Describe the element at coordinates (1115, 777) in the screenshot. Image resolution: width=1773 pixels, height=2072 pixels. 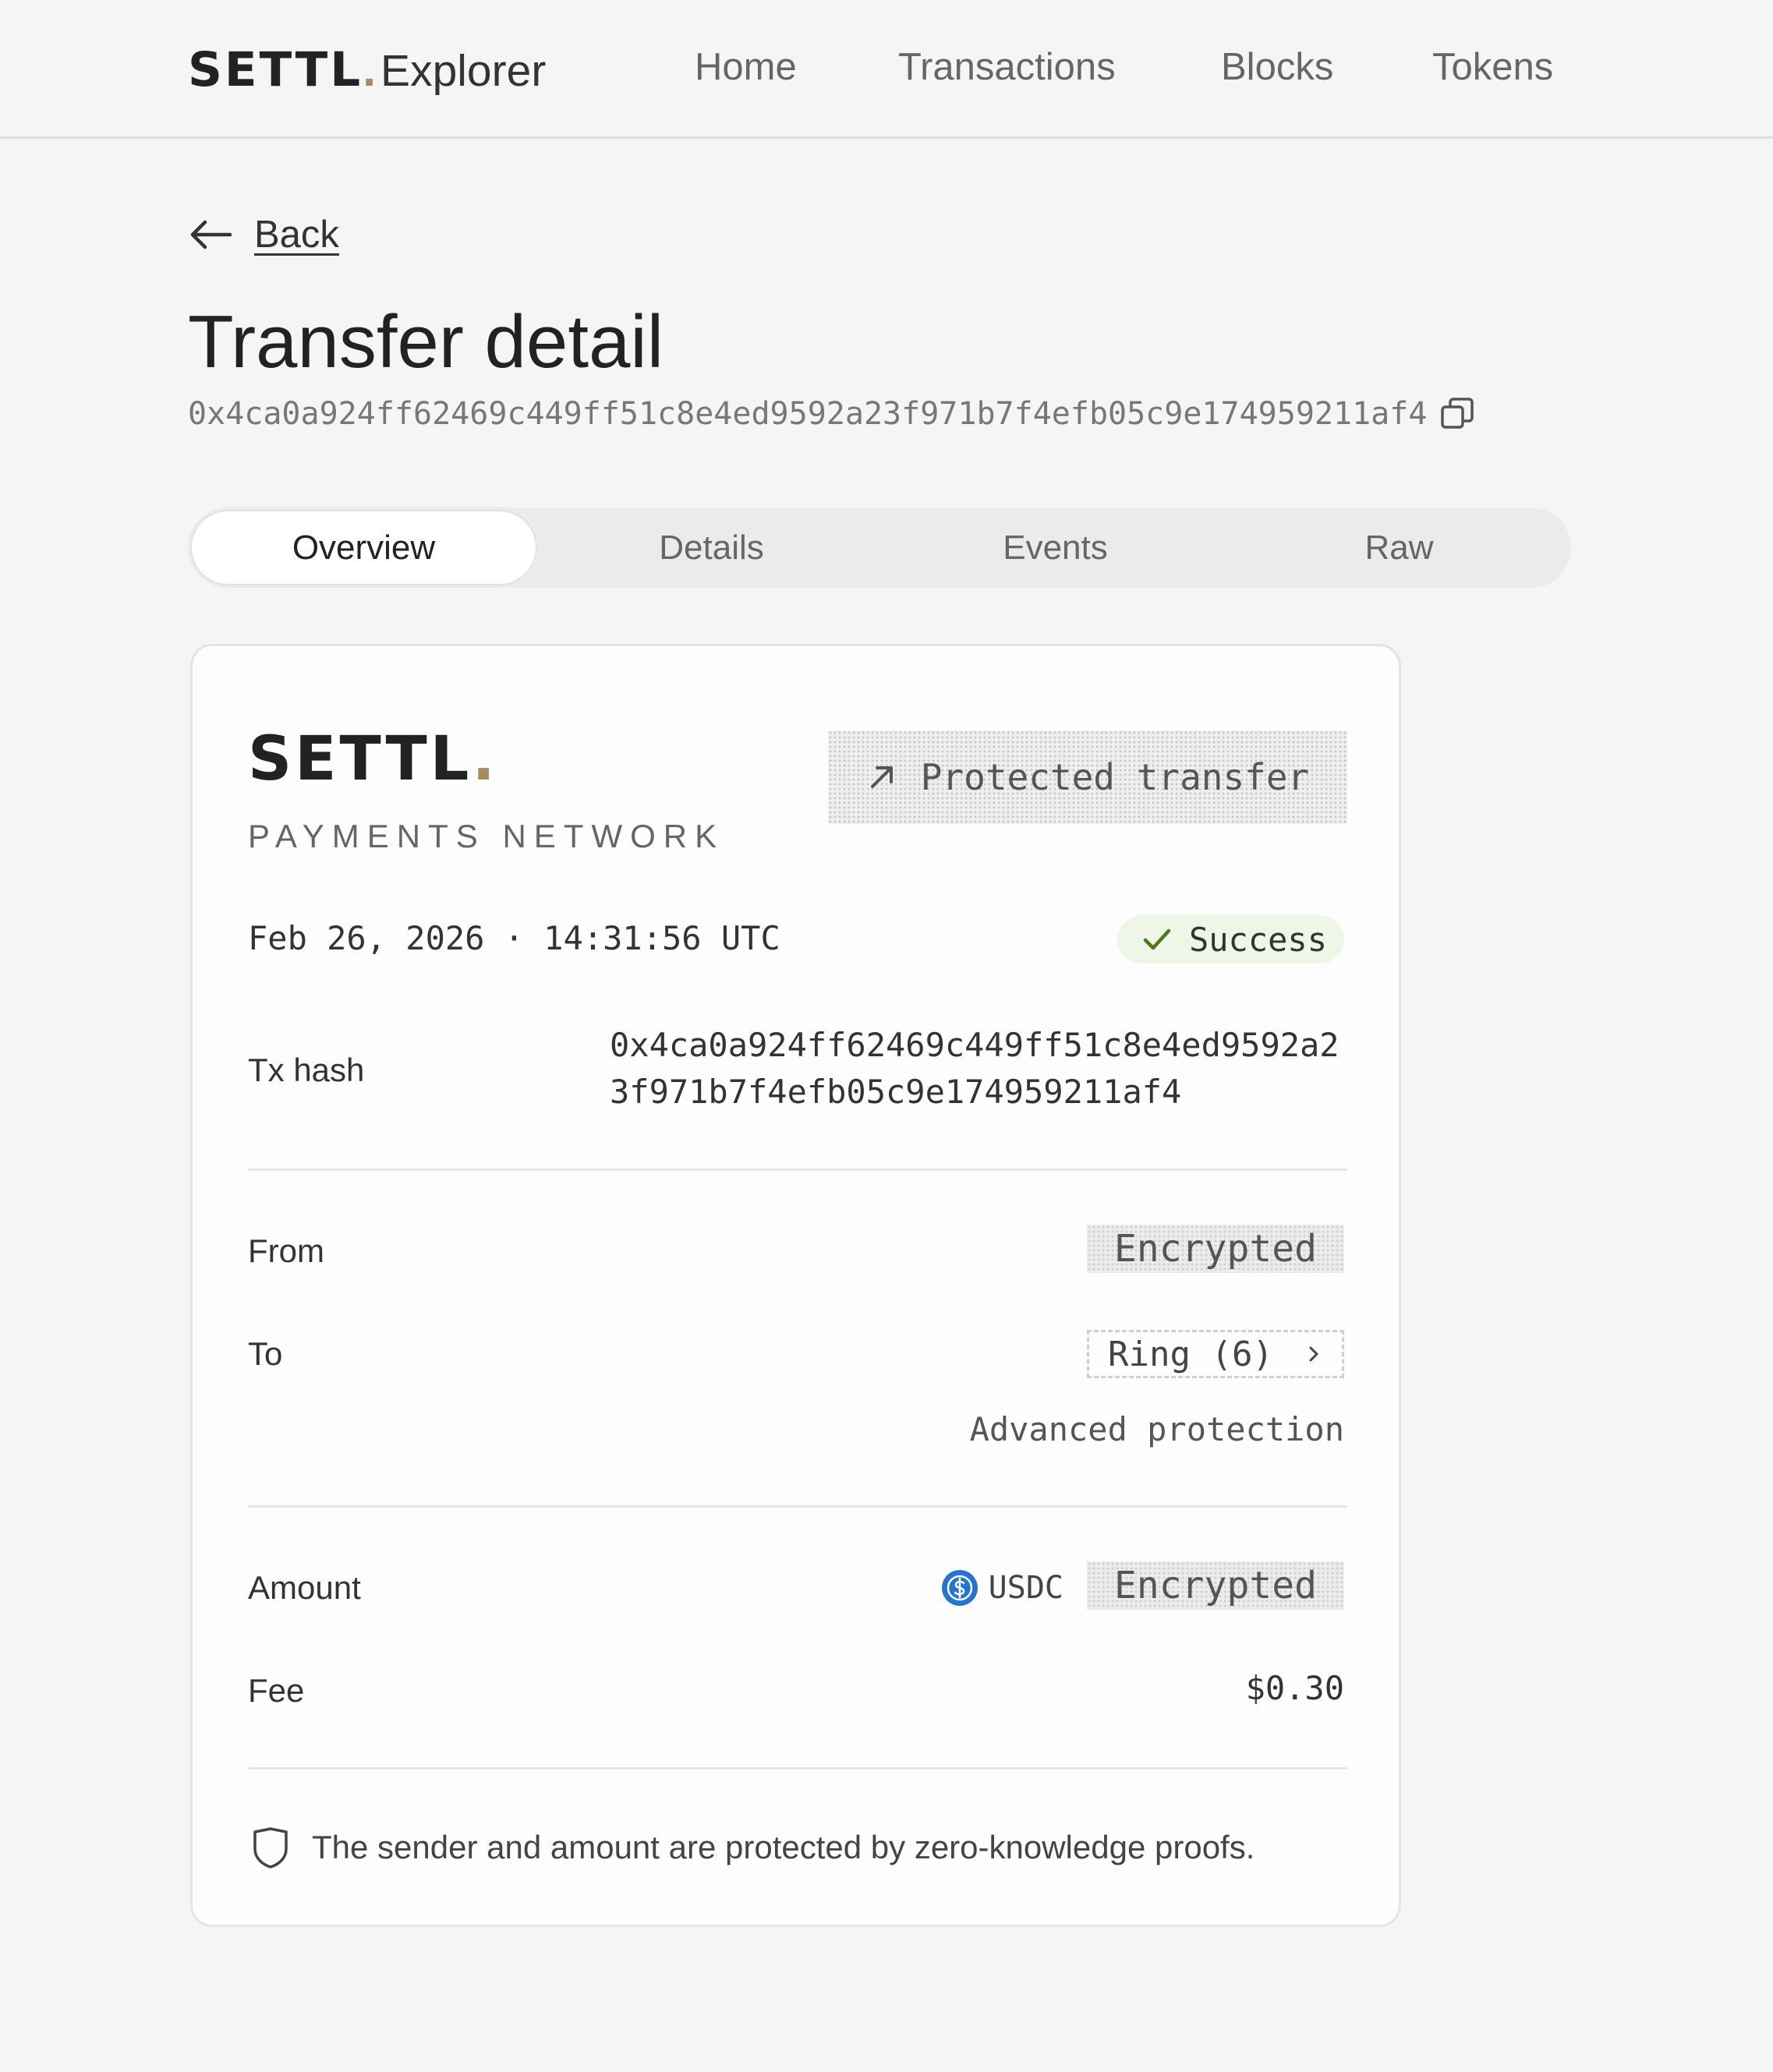
I see `protected-transfer-label: Protected transfer` at that location.